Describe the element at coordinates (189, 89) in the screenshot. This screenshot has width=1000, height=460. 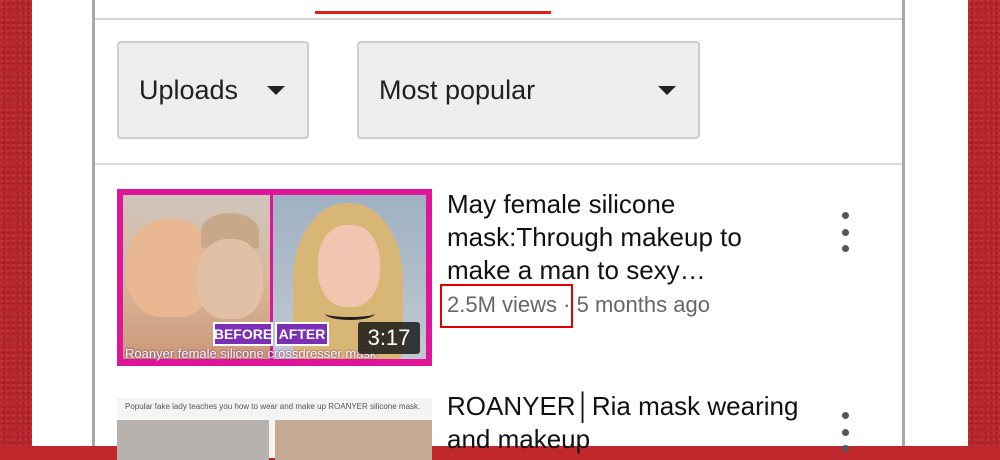
I see `uploads-dropdown-label: Uploads` at that location.